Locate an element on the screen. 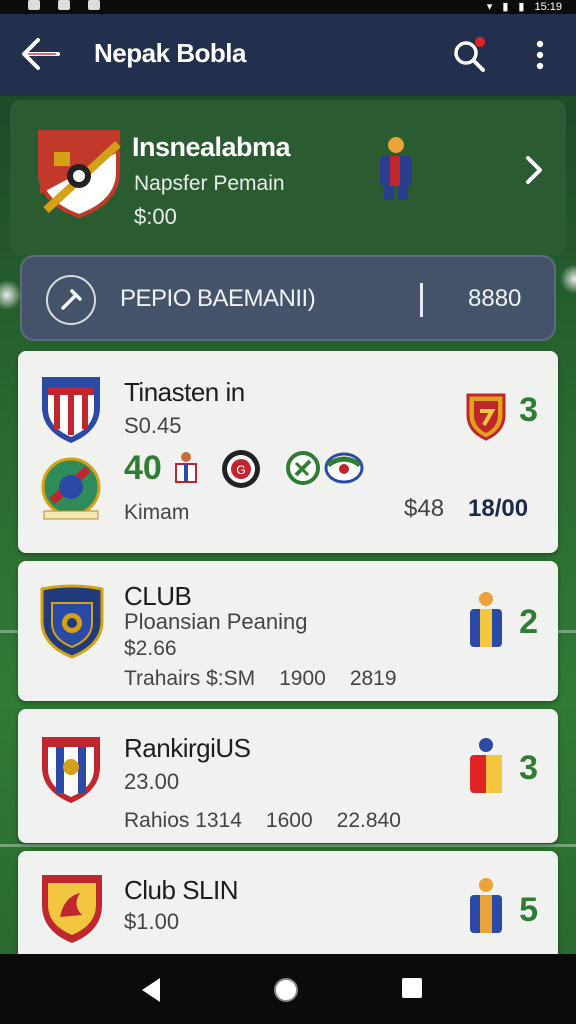 This screenshot has height=1024, width=576. more-vertical-icon is located at coordinates (540, 55).